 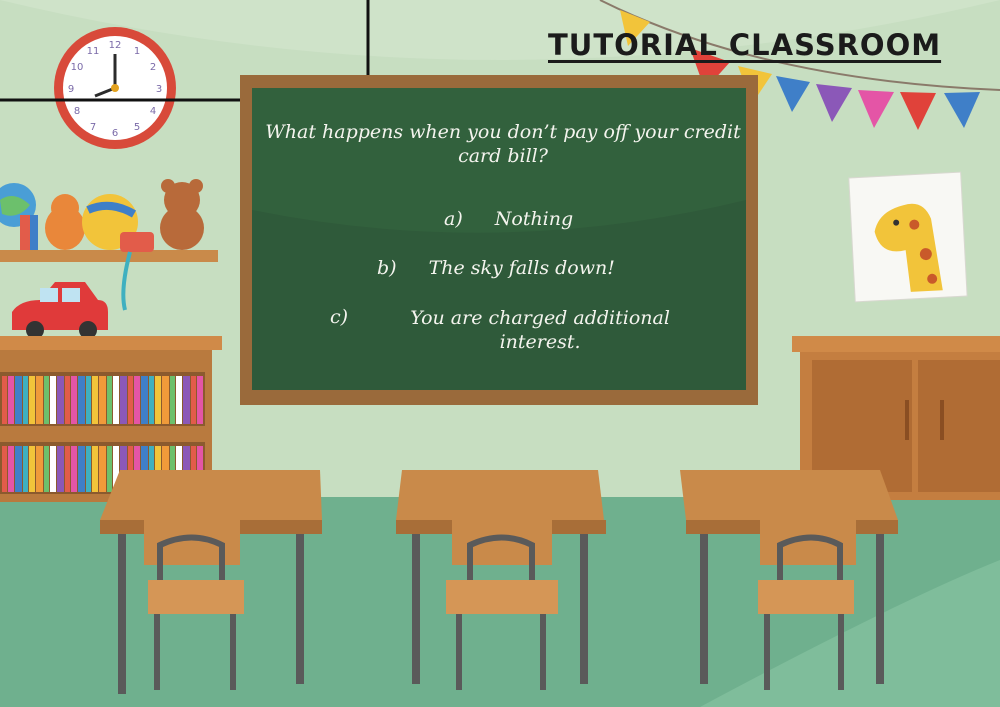 What do you see at coordinates (534, 219) in the screenshot?
I see `option-text: Nothing` at bounding box center [534, 219].